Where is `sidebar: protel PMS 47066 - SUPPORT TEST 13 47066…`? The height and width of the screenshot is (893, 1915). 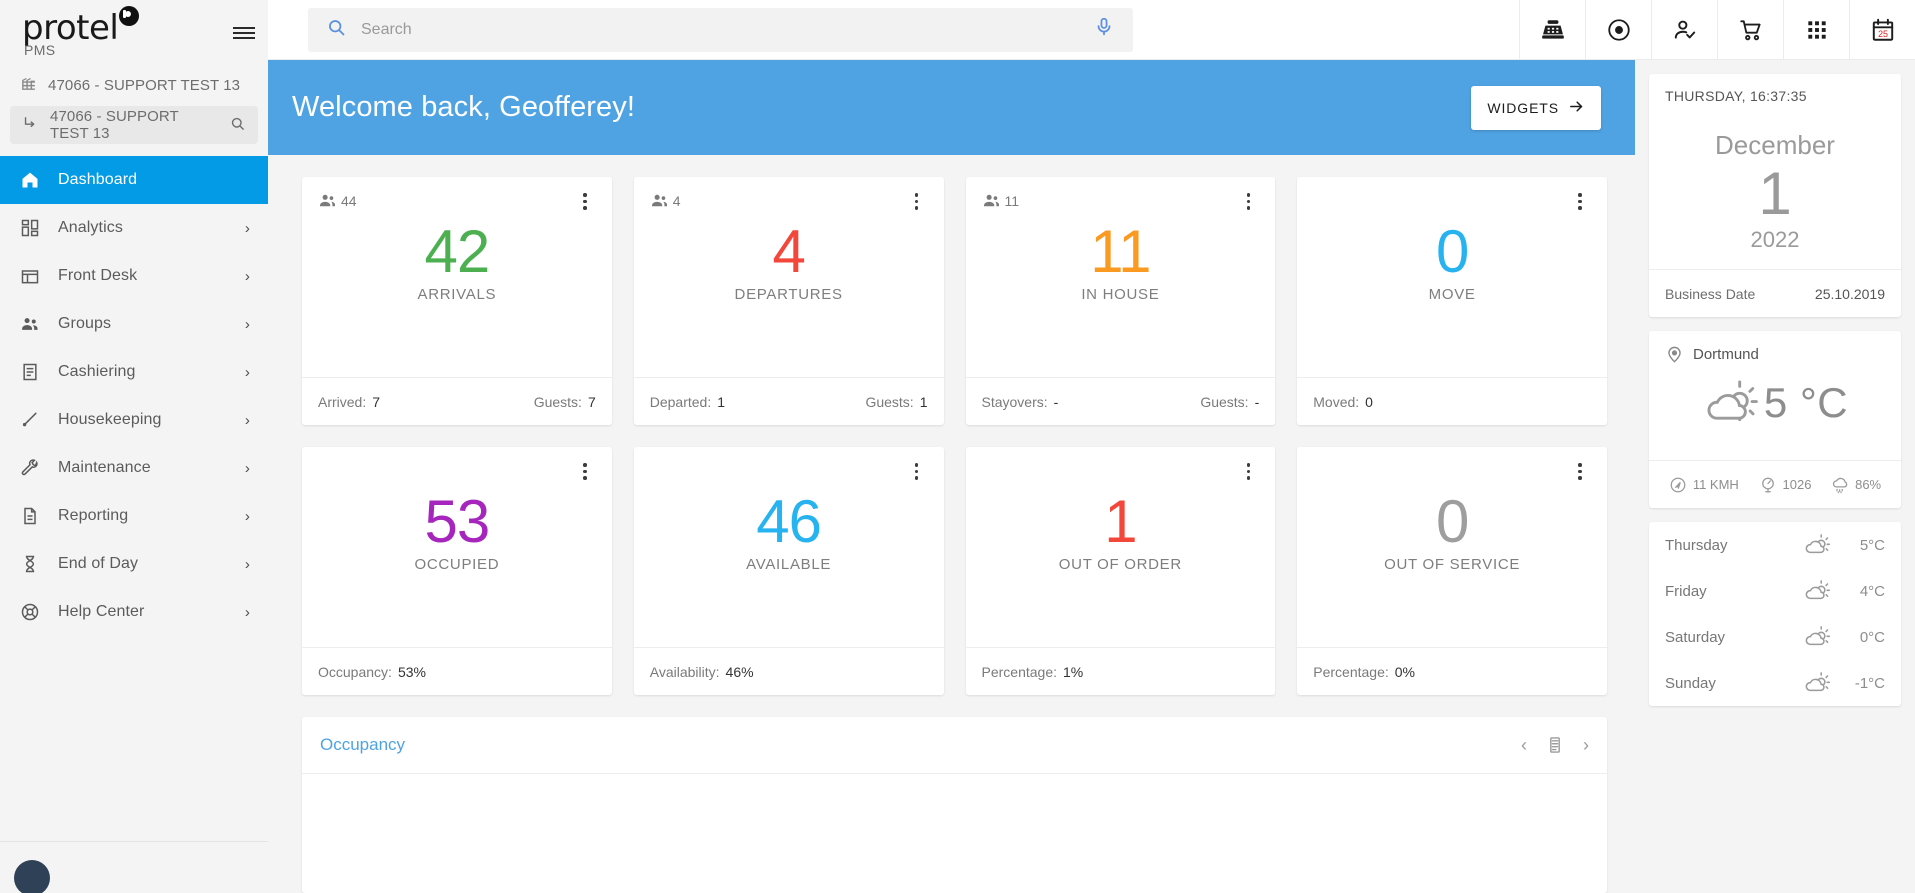 sidebar: protel PMS 47066 - SUPPORT TEST 13 47066… is located at coordinates (134, 446).